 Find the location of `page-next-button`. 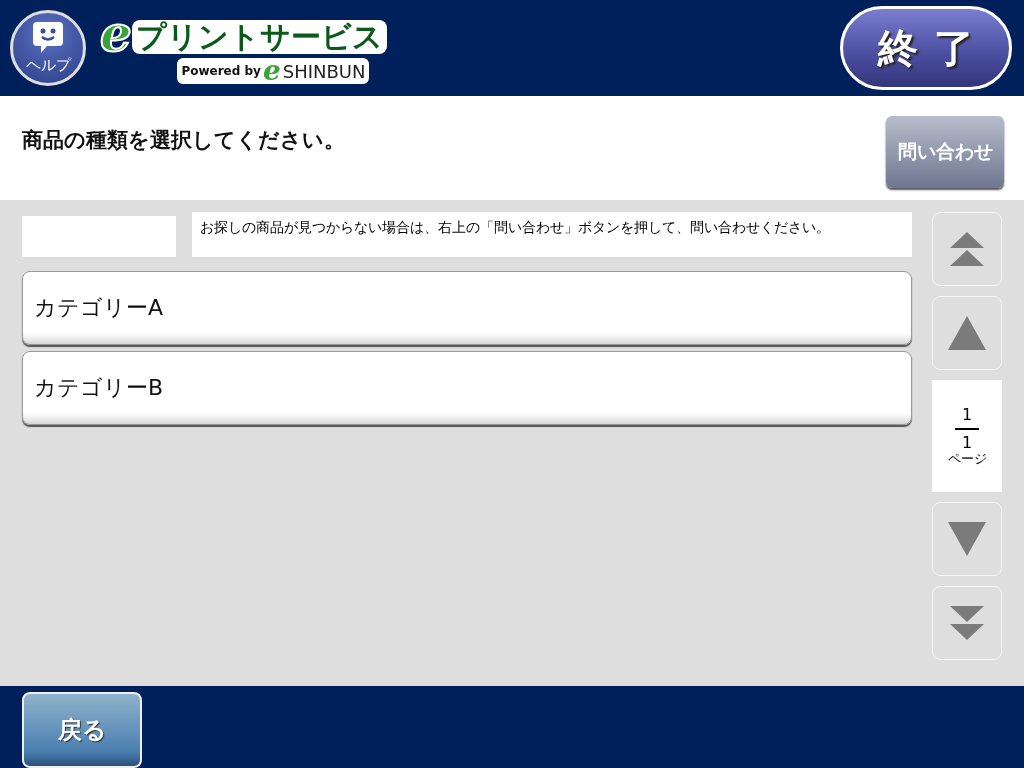

page-next-button is located at coordinates (967, 539).